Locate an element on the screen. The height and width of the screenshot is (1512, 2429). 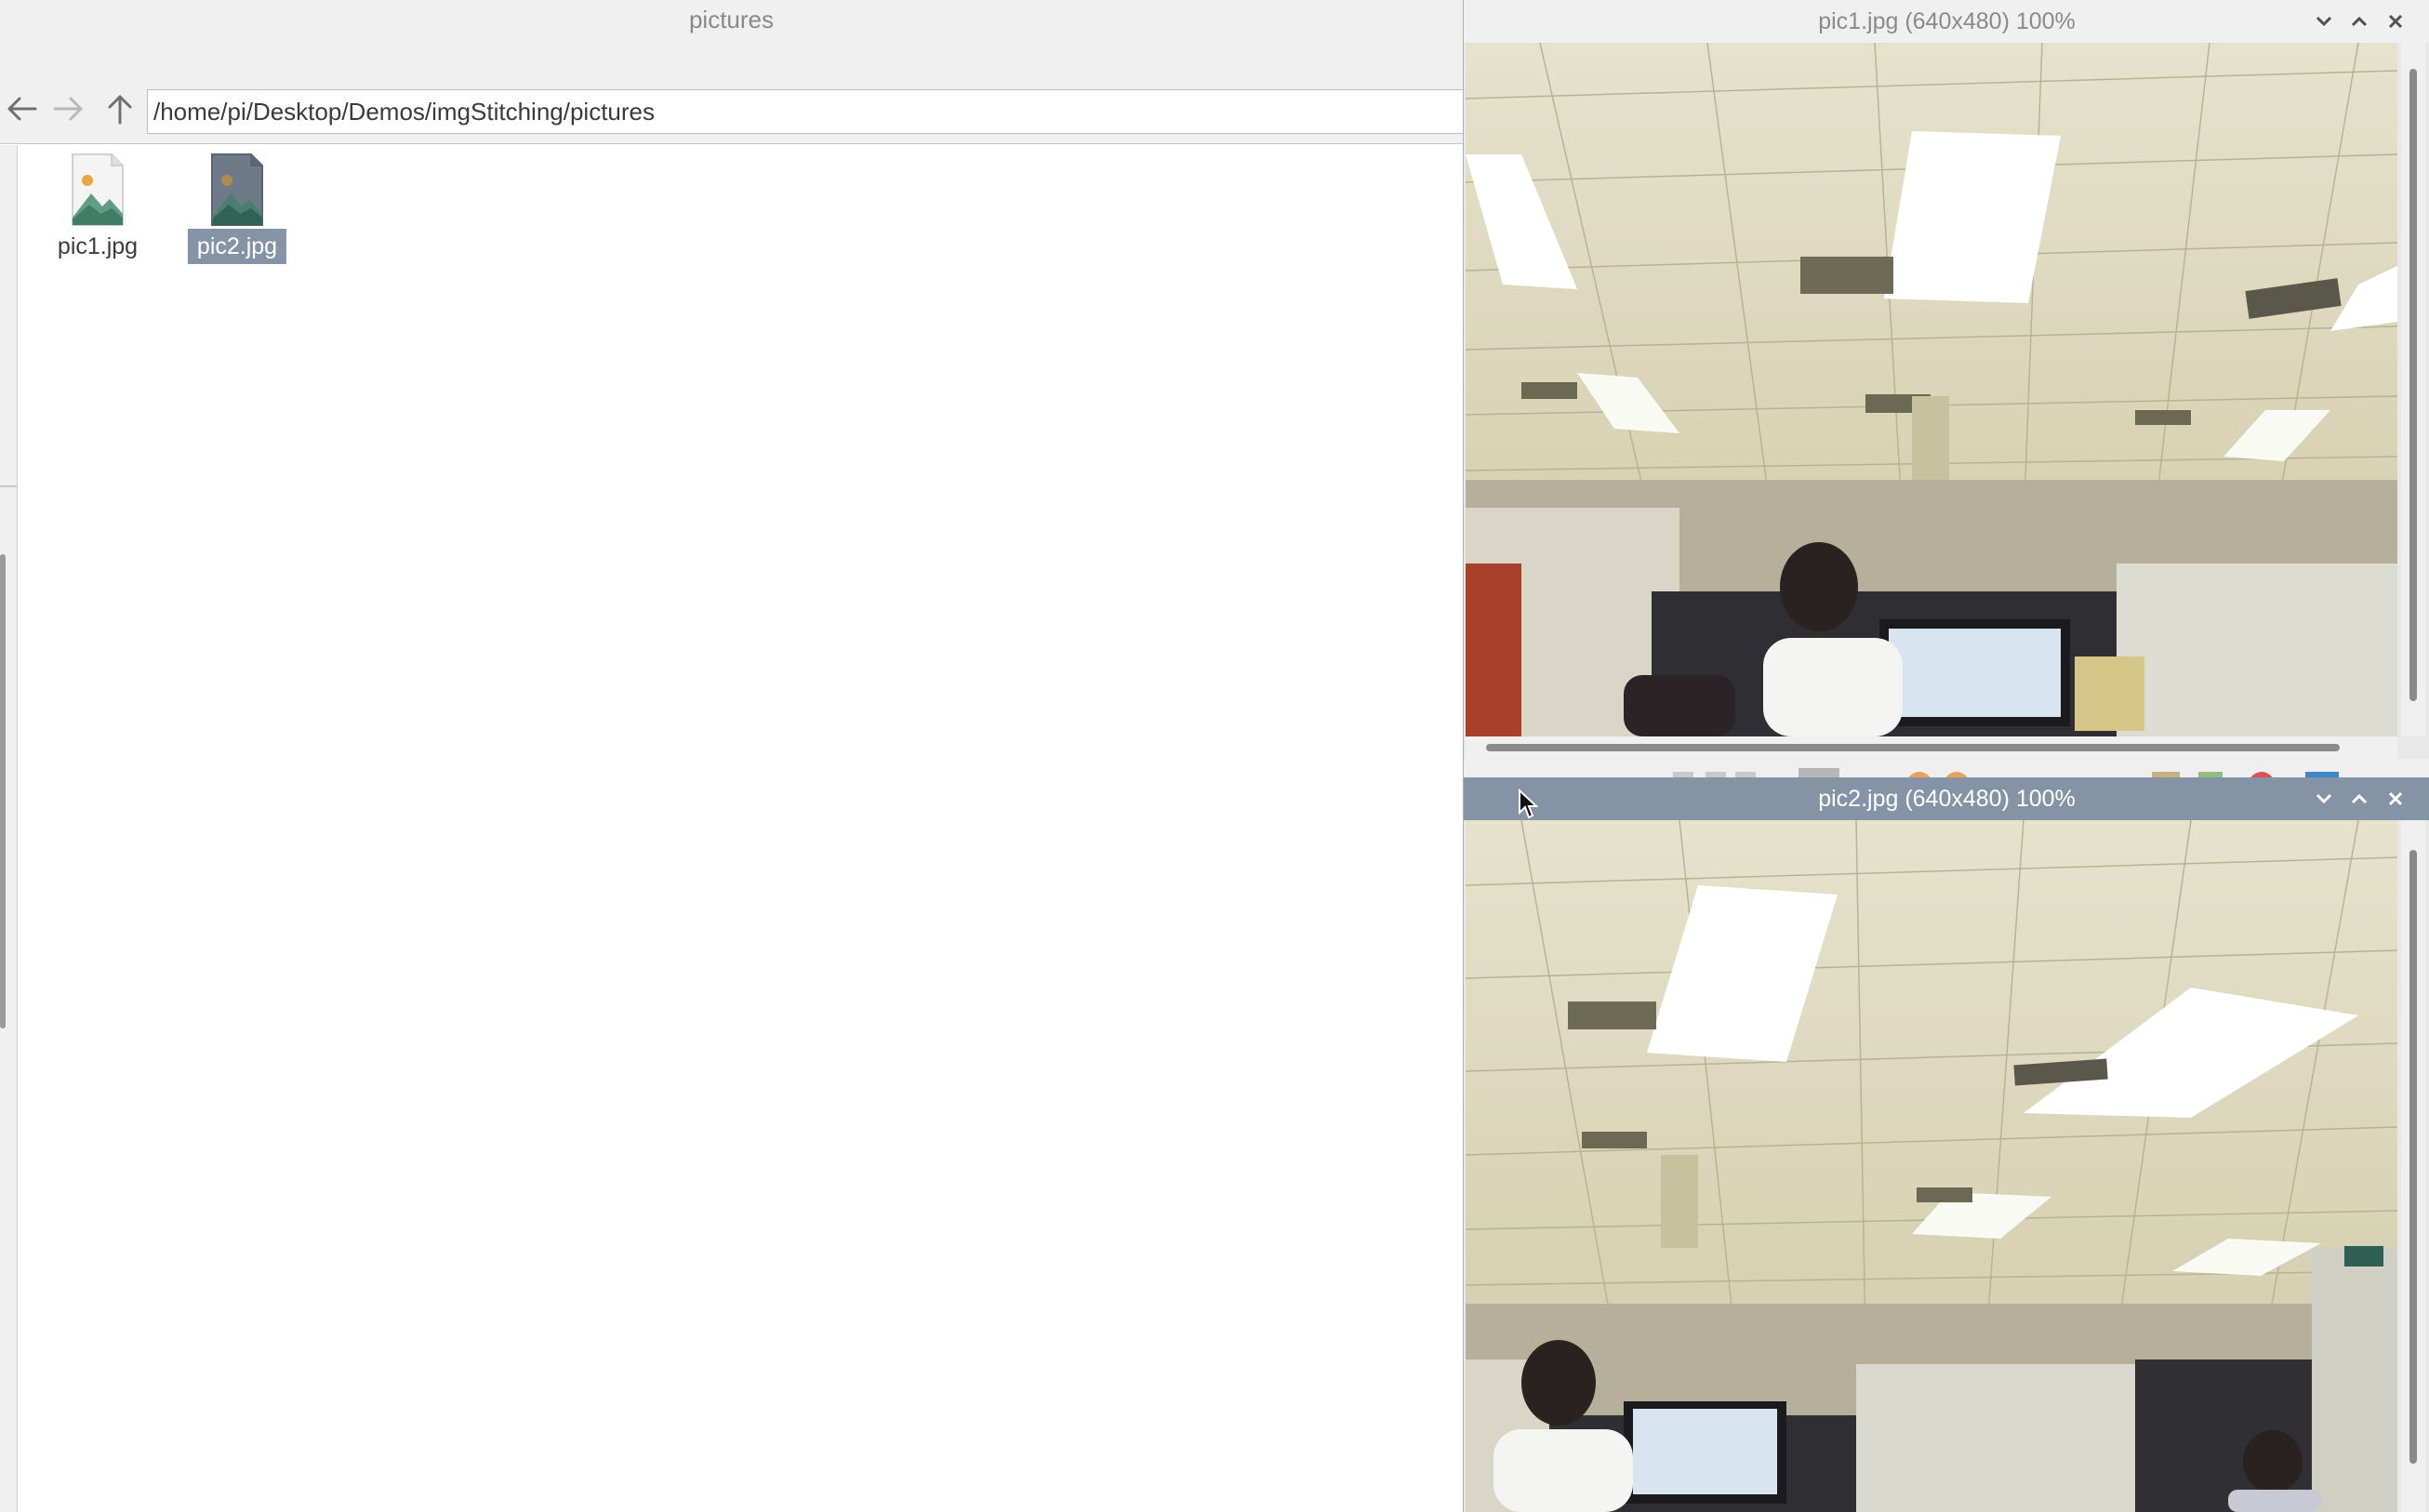
side-pane-scrollbar is located at coordinates (3, 791).